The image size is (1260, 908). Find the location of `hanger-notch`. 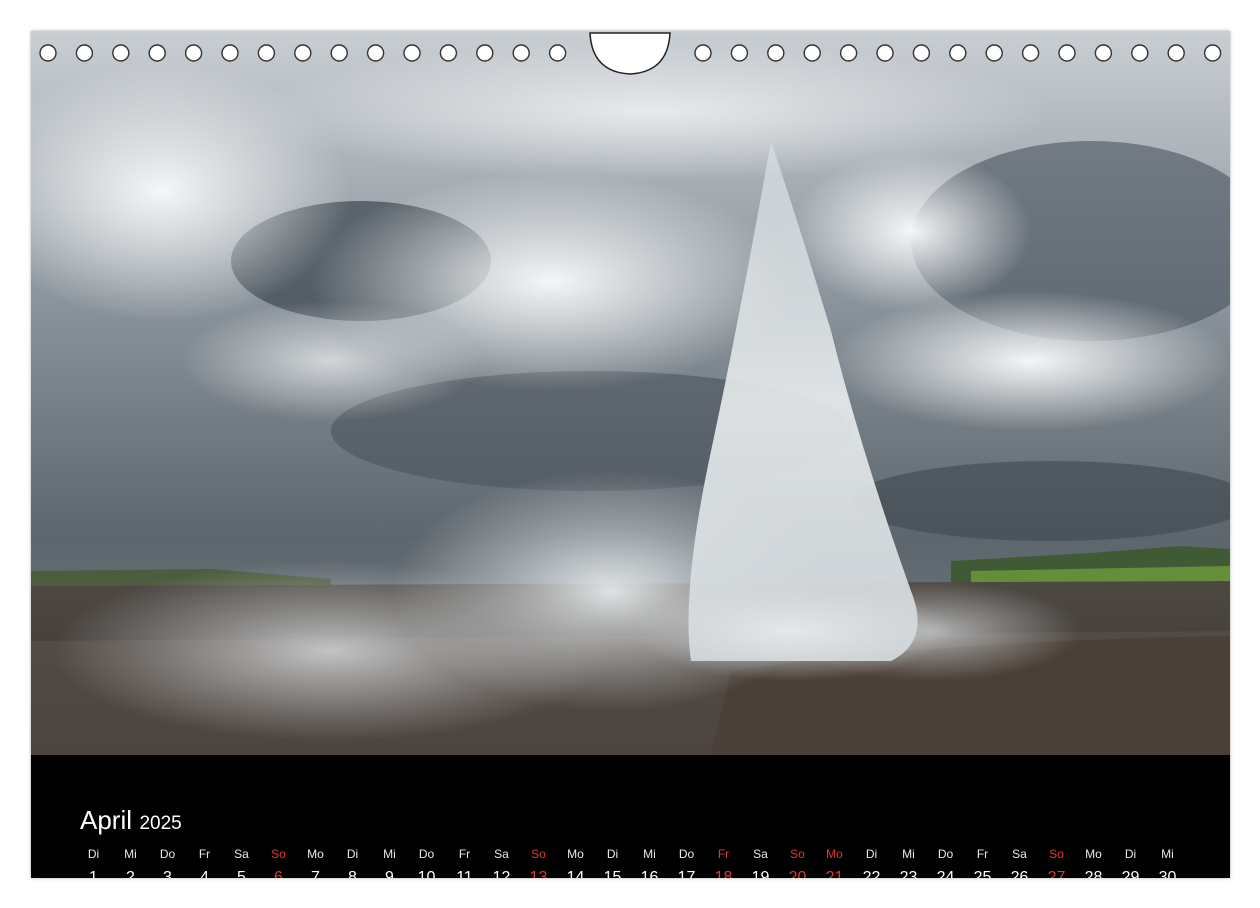

hanger-notch is located at coordinates (630, 53).